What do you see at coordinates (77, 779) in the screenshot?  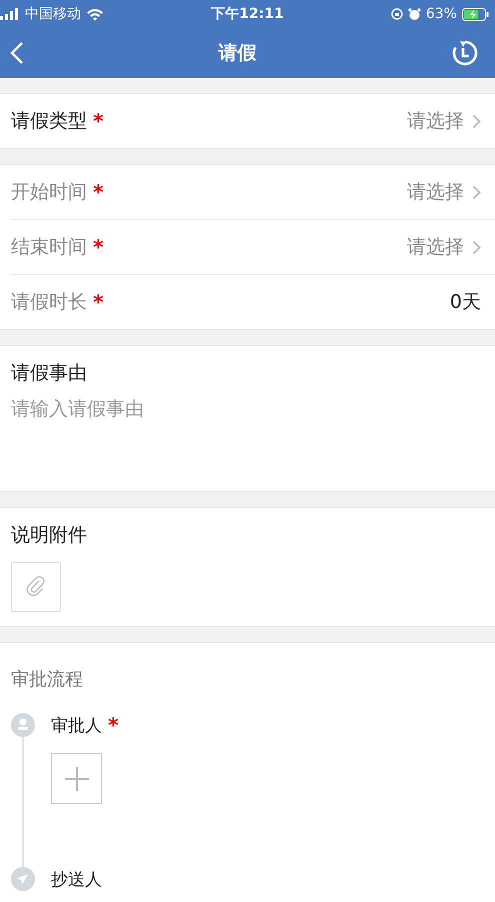 I see `plus-icon` at bounding box center [77, 779].